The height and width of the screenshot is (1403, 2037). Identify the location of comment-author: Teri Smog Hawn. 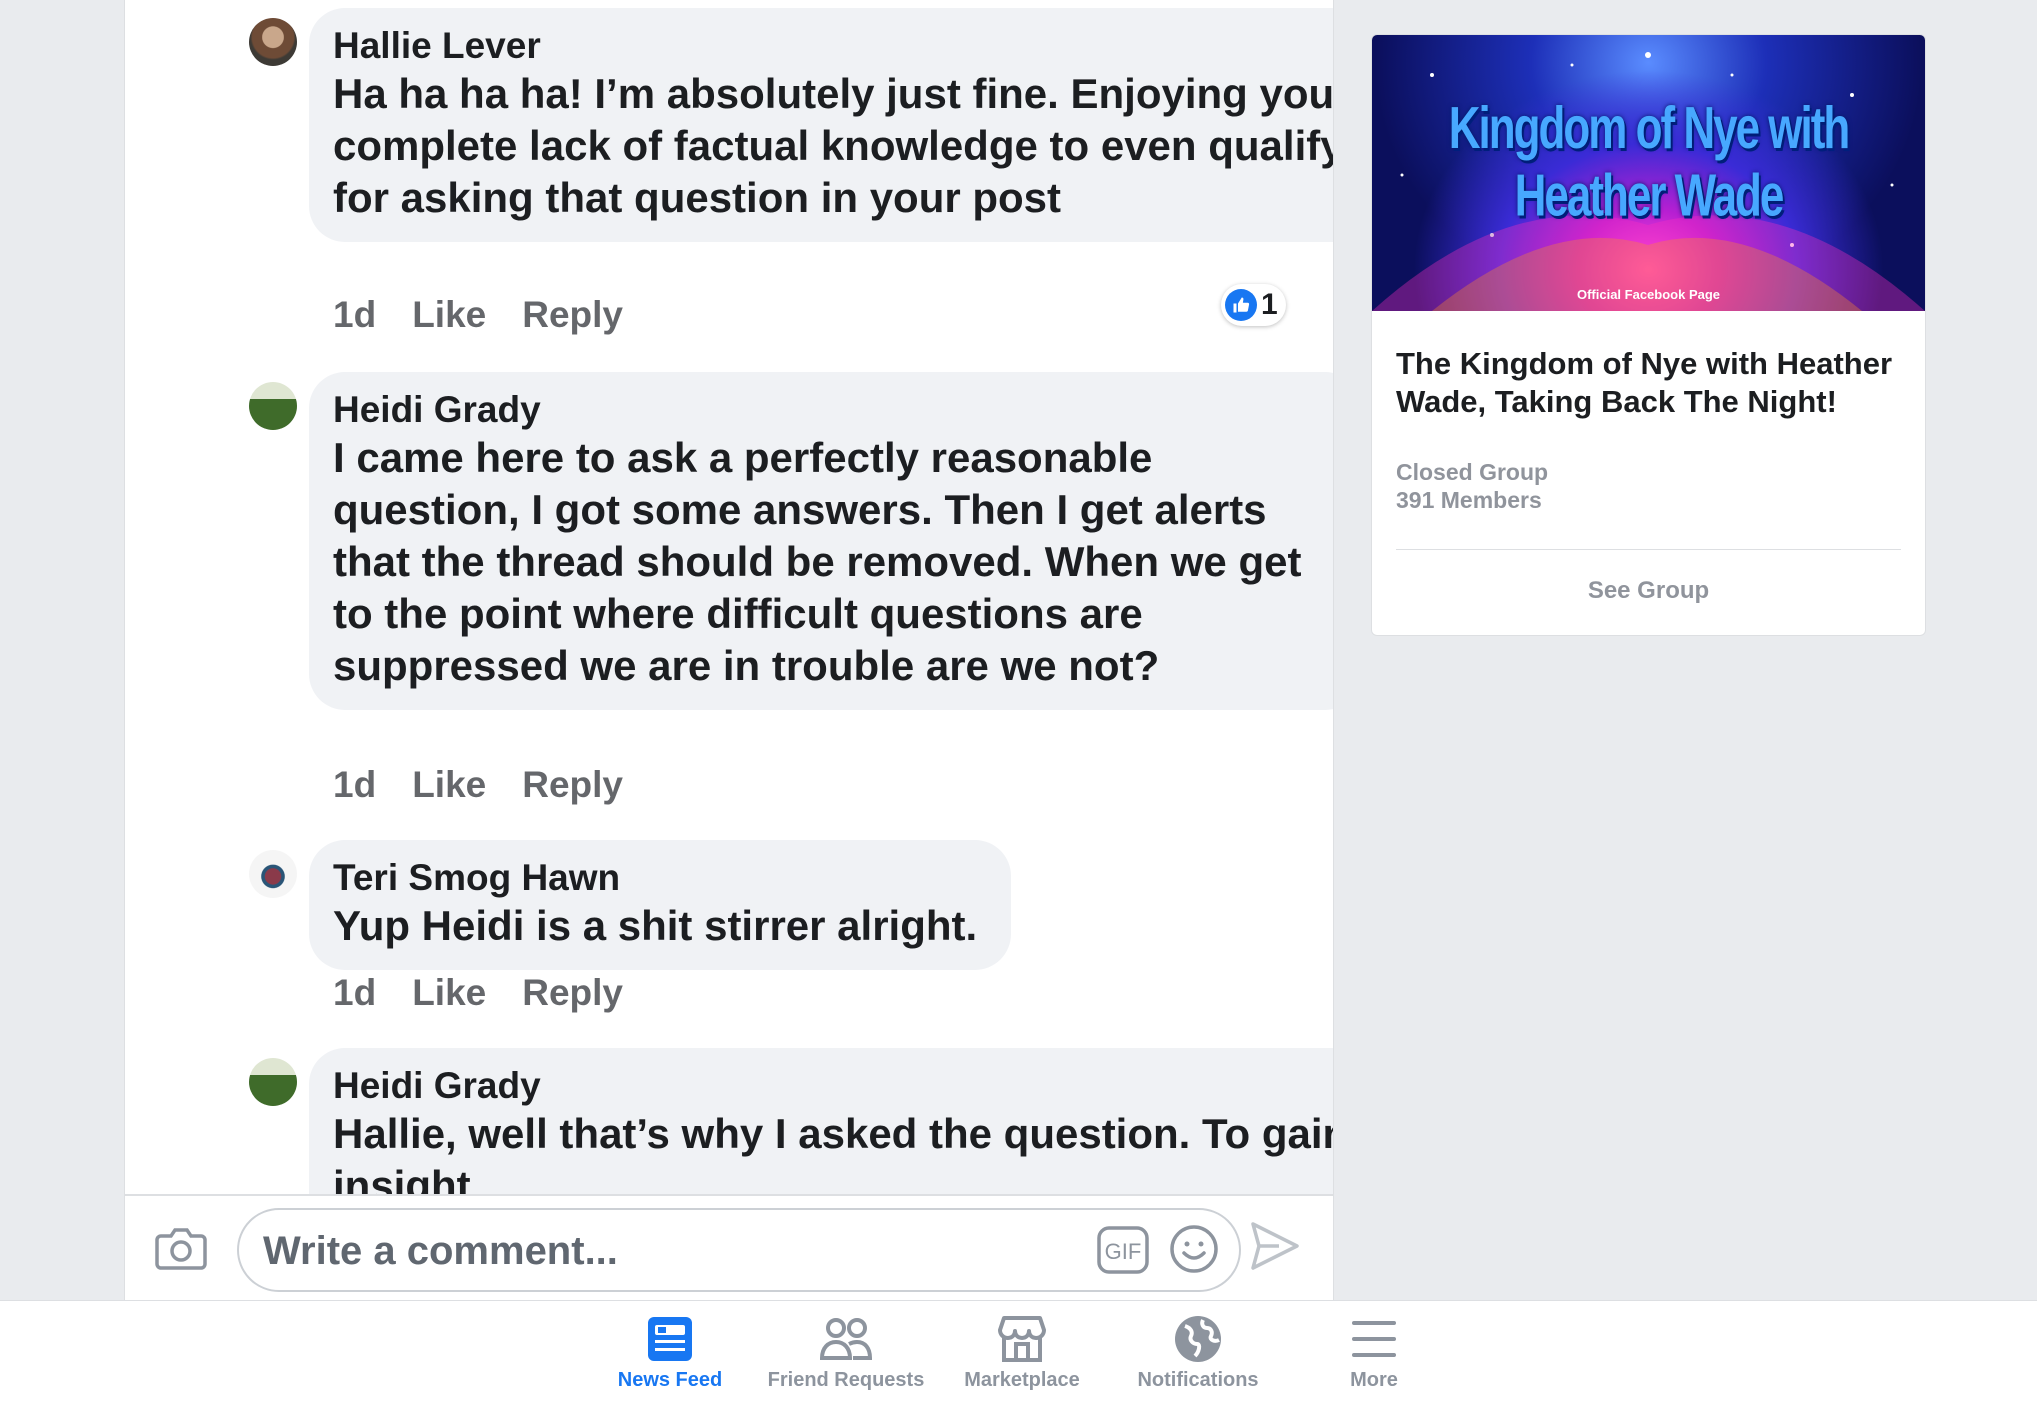
(659, 878).